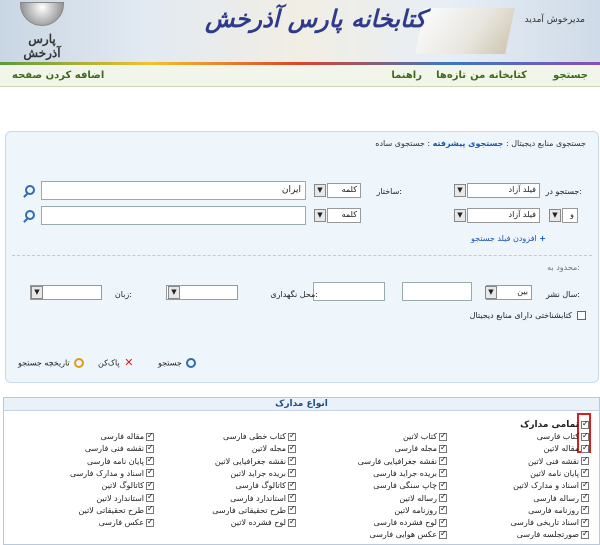  Describe the element at coordinates (127, 436) in the screenshot. I see `document-type-item: مقاله فارسی` at that location.